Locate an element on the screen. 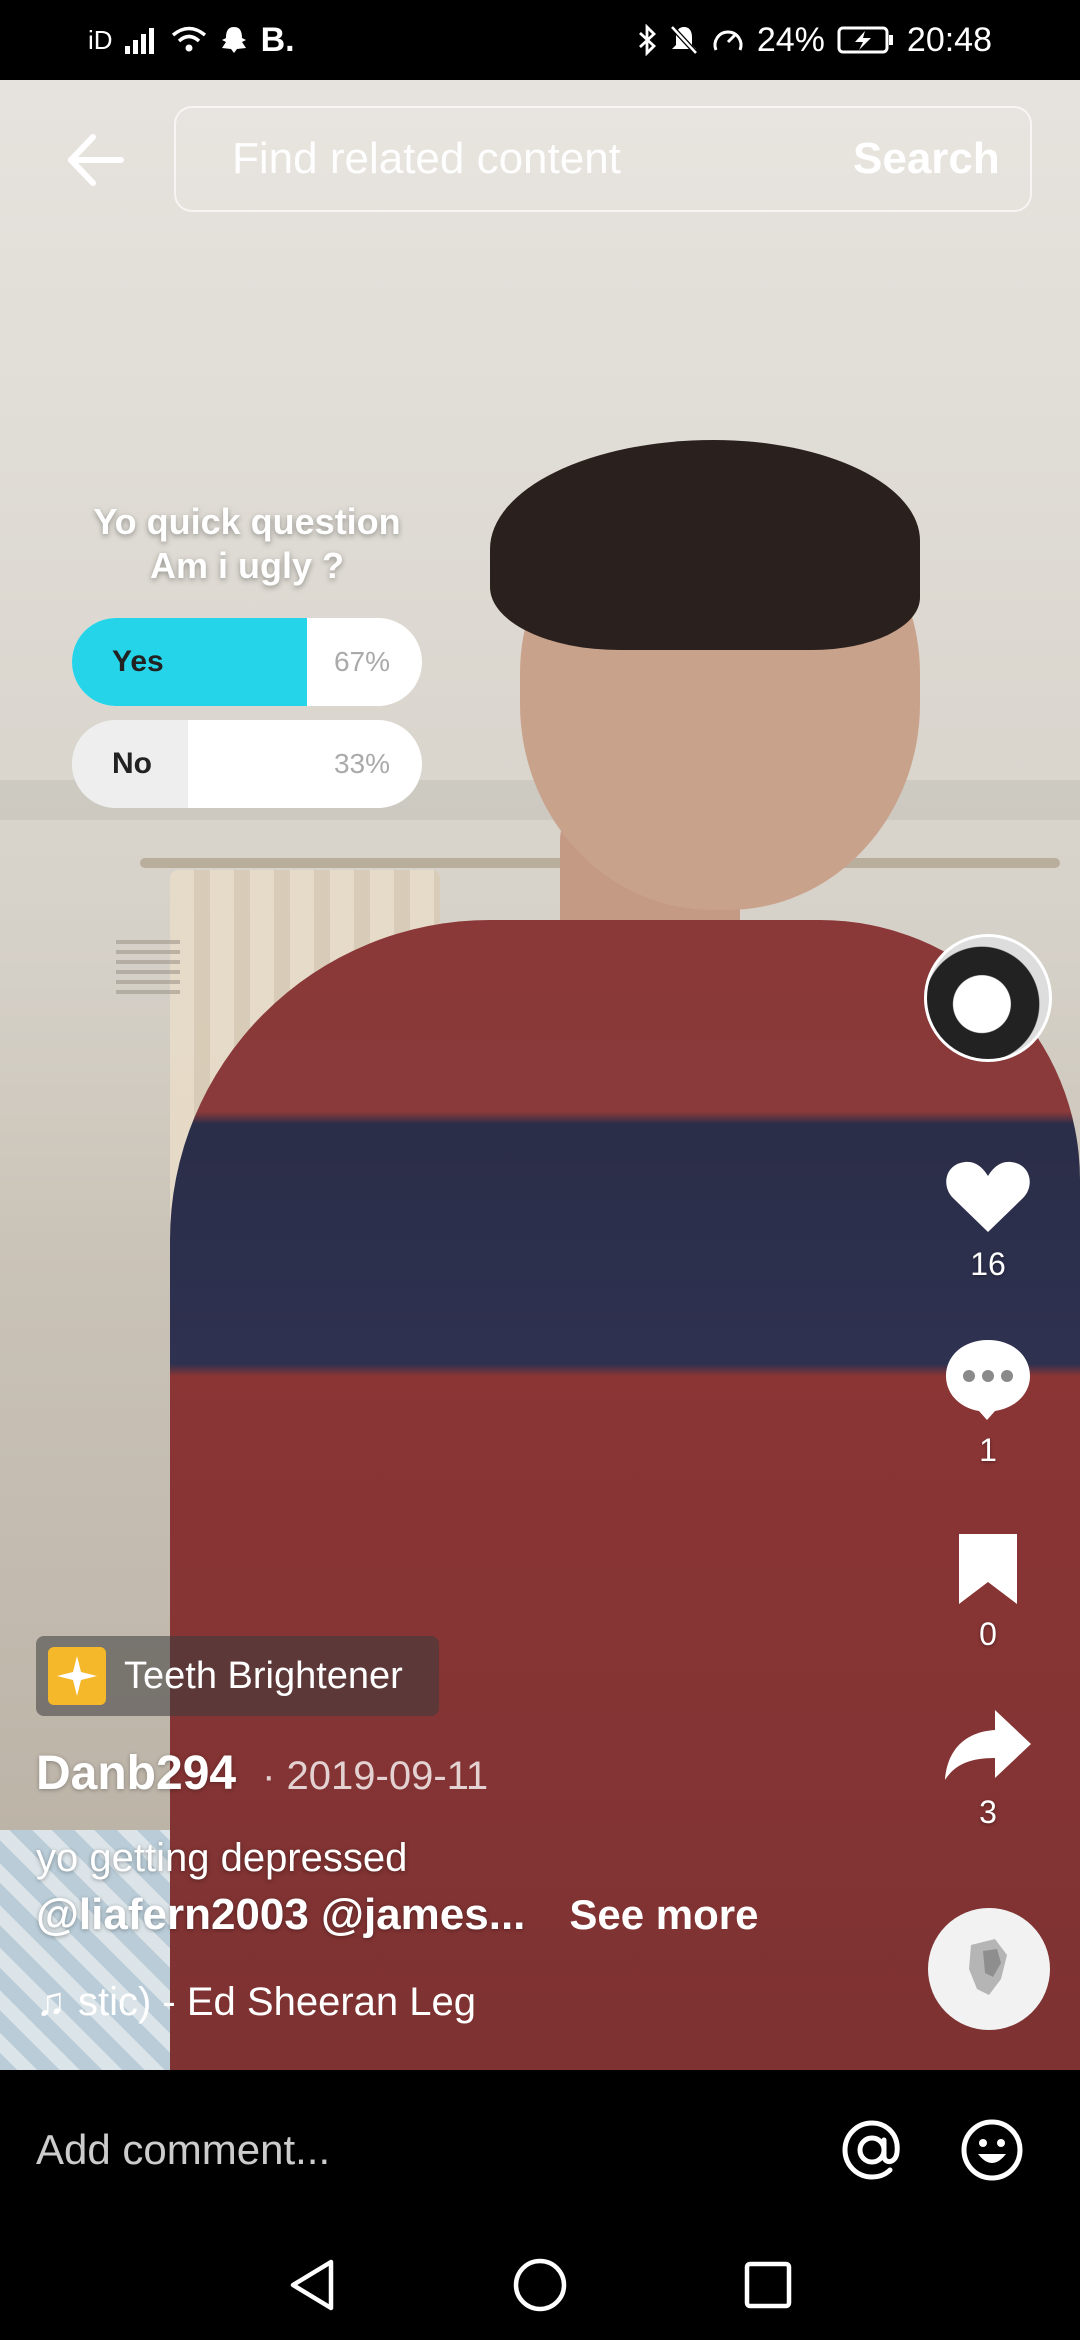  search-box: Search is located at coordinates (603, 159).